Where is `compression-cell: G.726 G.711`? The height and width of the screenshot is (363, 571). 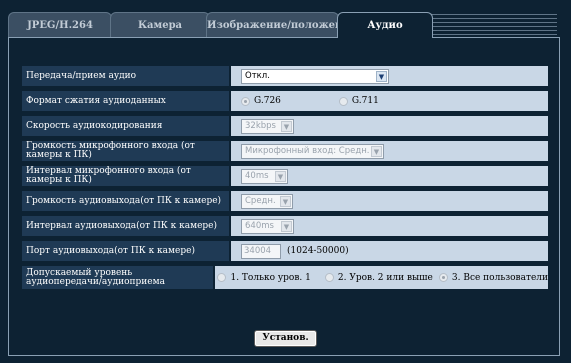
compression-cell: G.726 G.711 is located at coordinates (389, 101).